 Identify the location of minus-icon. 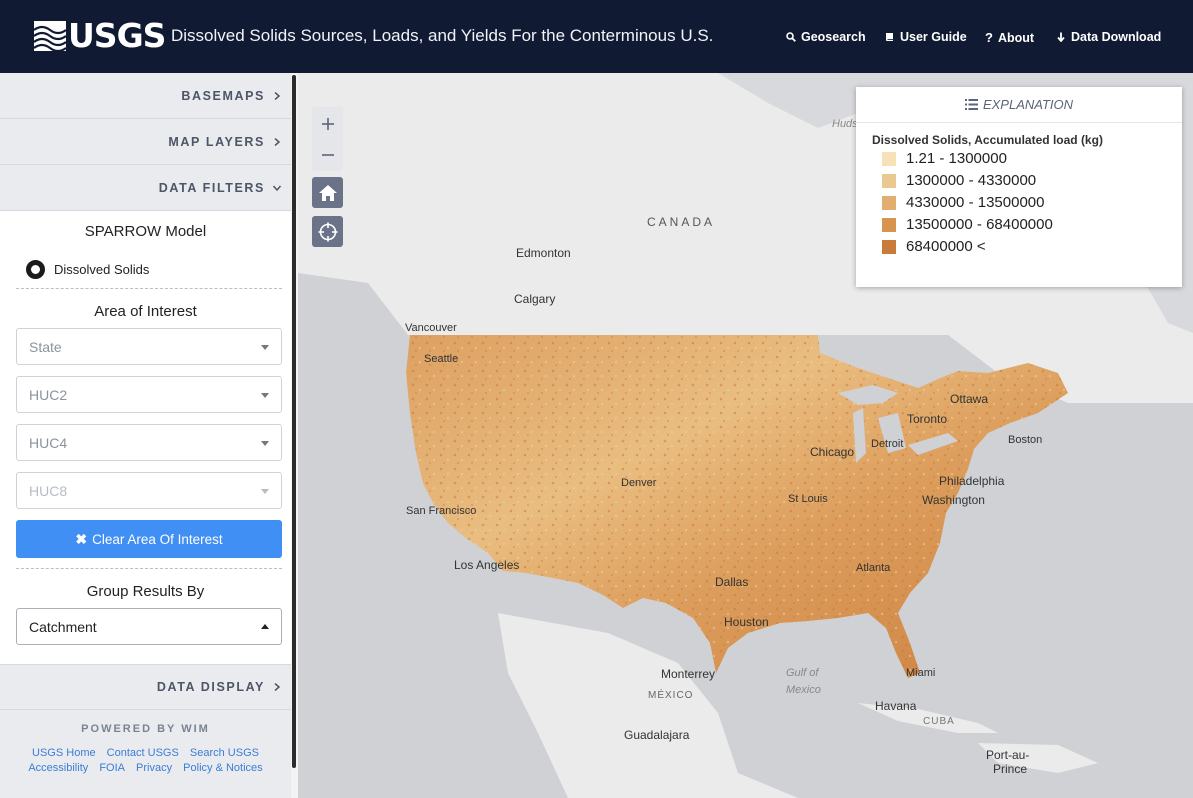
(327, 154).